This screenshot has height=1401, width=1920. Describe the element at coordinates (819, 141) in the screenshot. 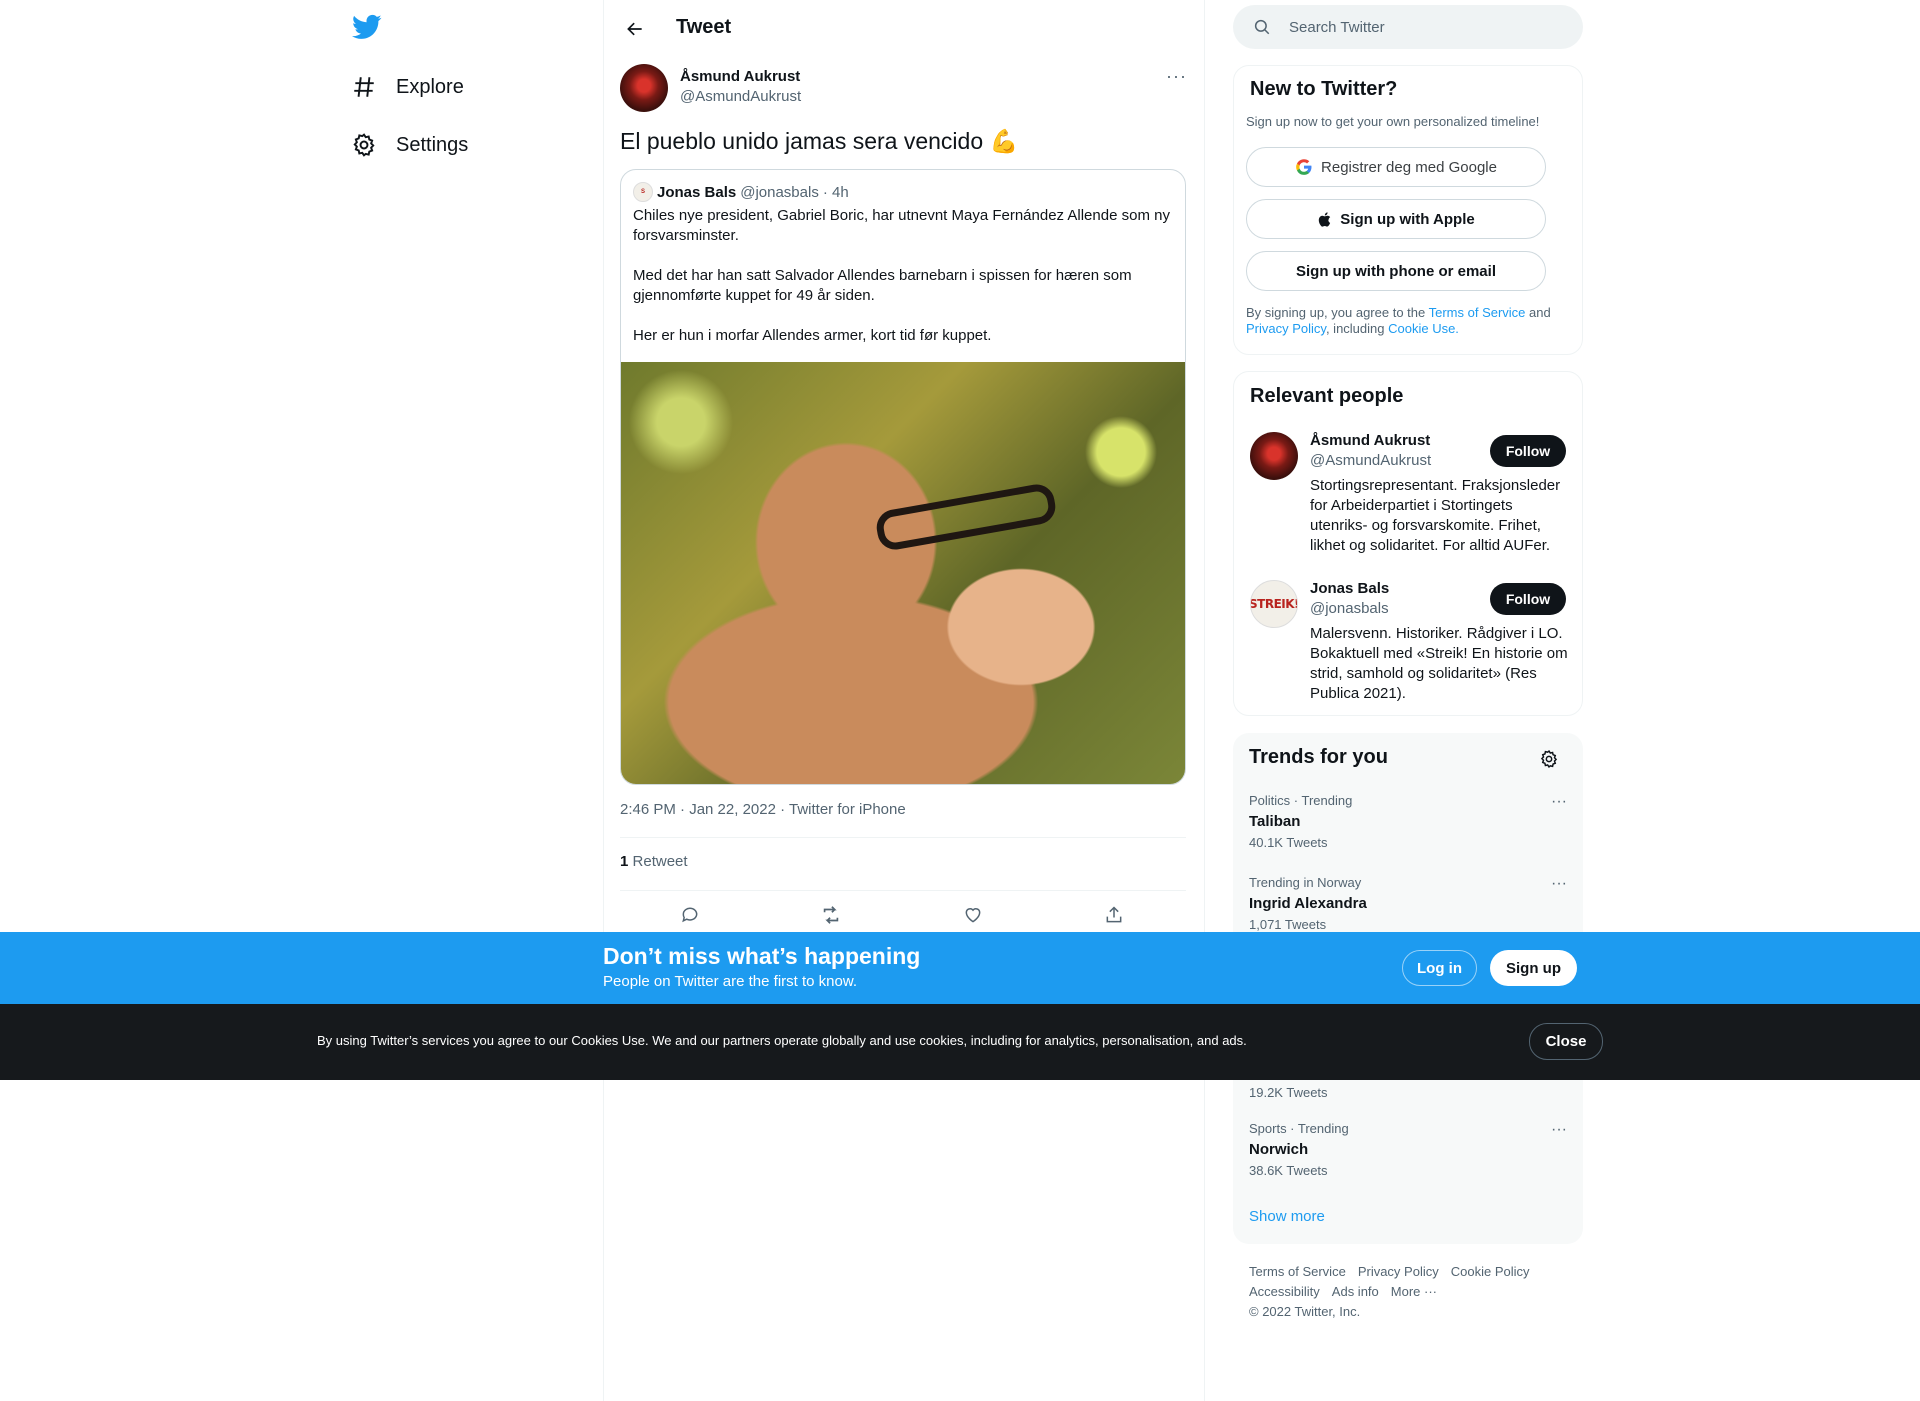

I see `tweet-text: El pueblo unido jamas sera vencido 💪` at that location.